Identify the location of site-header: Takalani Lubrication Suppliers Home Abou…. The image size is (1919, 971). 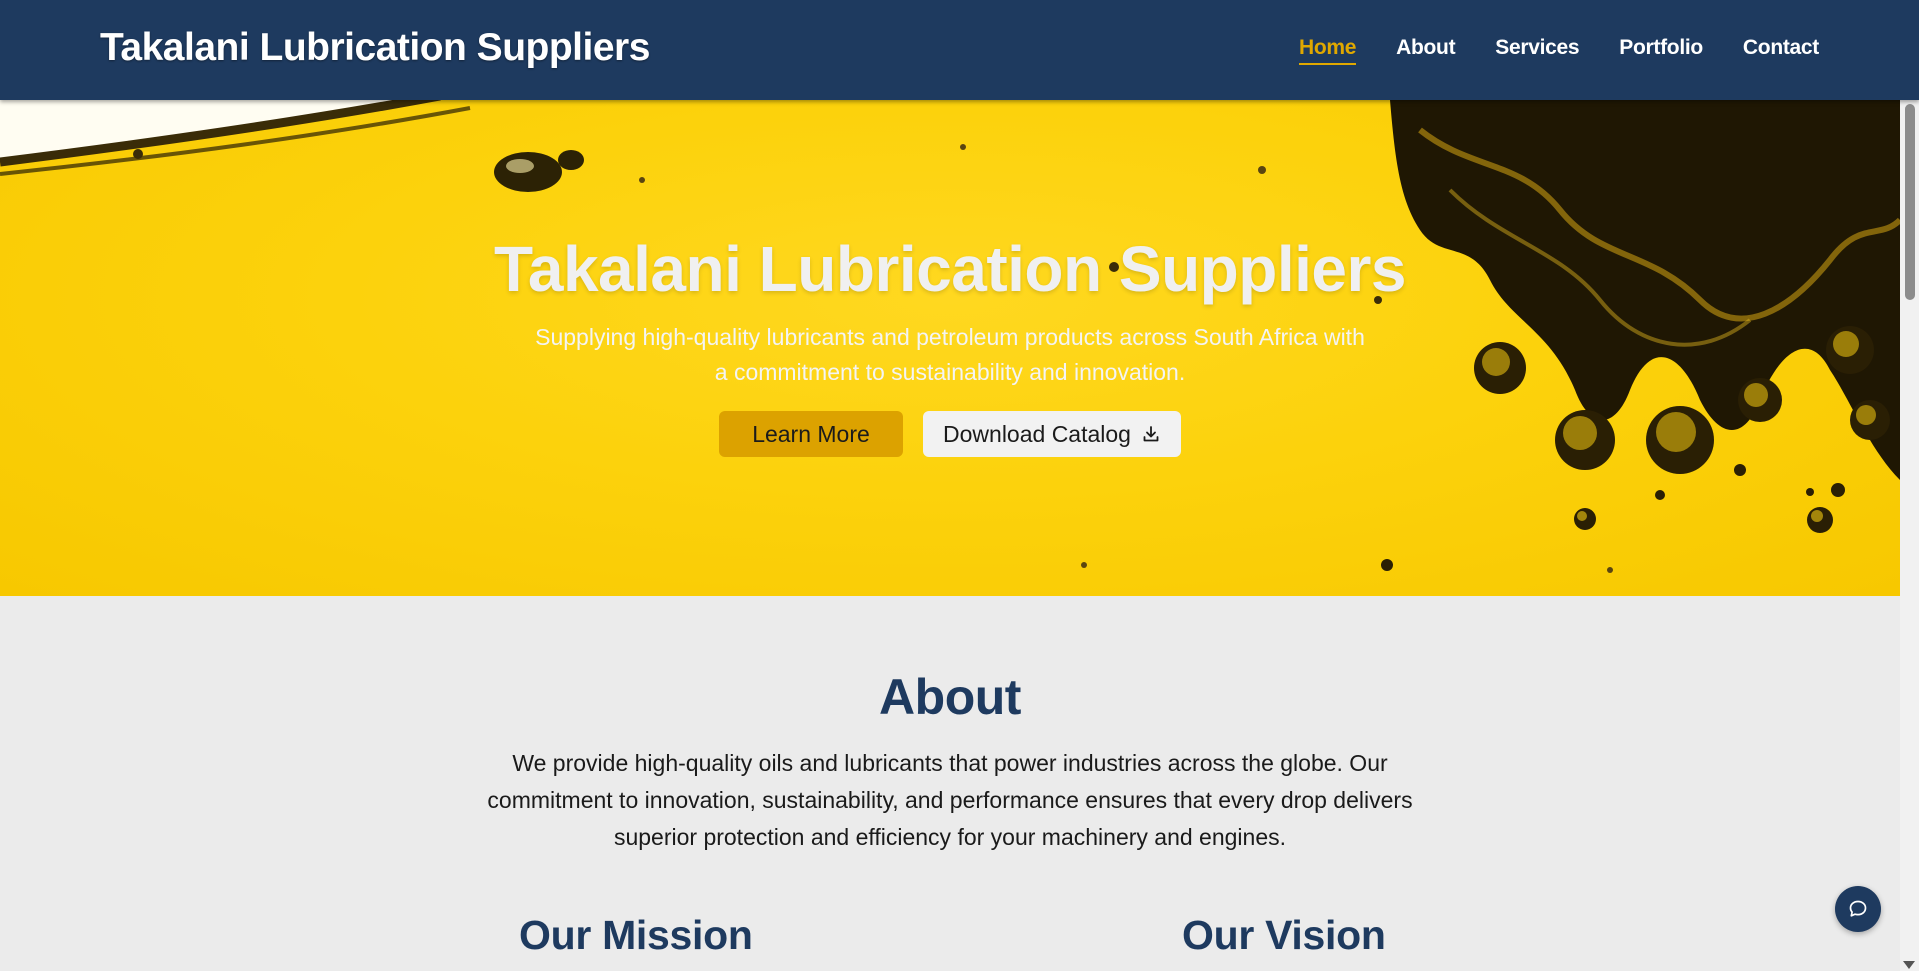
(959, 50).